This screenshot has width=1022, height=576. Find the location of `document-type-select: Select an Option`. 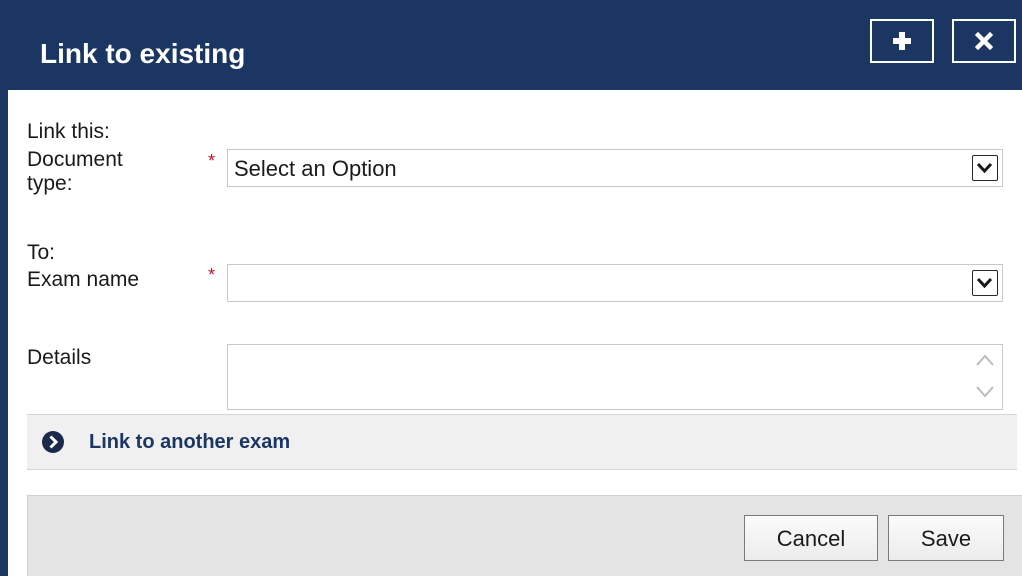

document-type-select: Select an Option is located at coordinates (615, 168).